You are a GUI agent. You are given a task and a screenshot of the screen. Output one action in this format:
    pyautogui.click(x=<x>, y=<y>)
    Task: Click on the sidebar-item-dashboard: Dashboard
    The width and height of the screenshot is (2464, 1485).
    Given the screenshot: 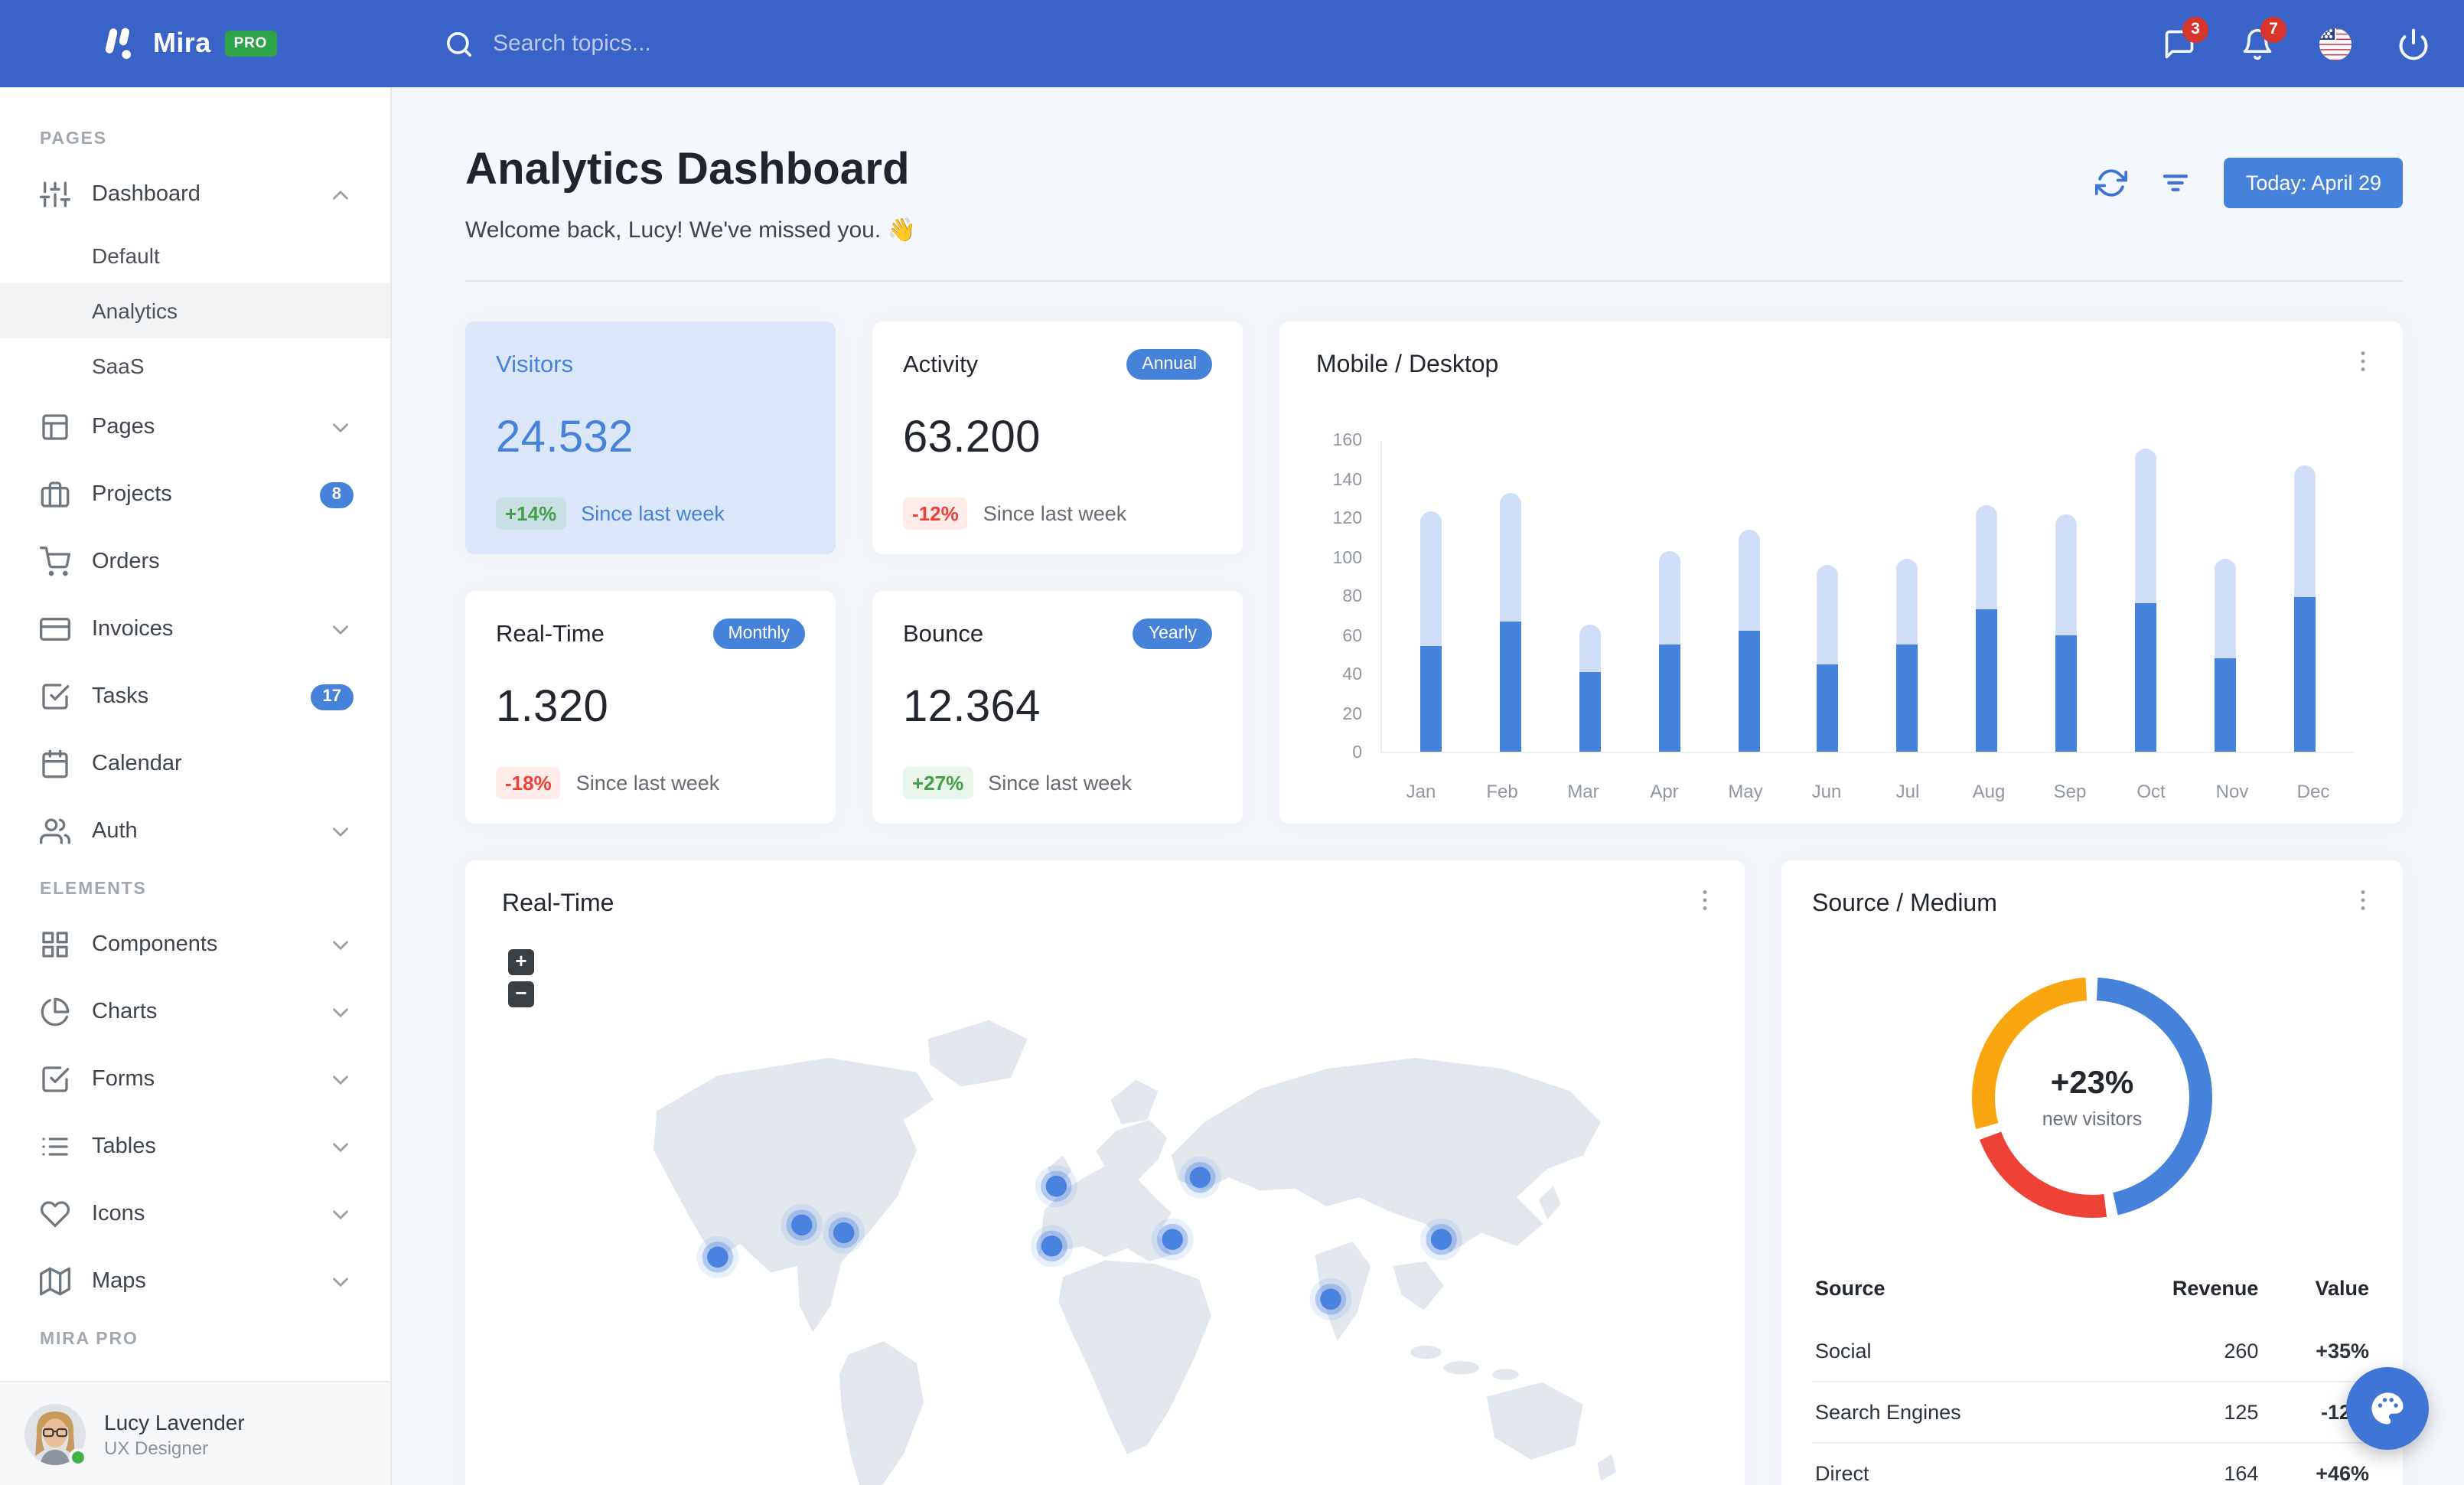 What is the action you would take?
    pyautogui.click(x=195, y=194)
    